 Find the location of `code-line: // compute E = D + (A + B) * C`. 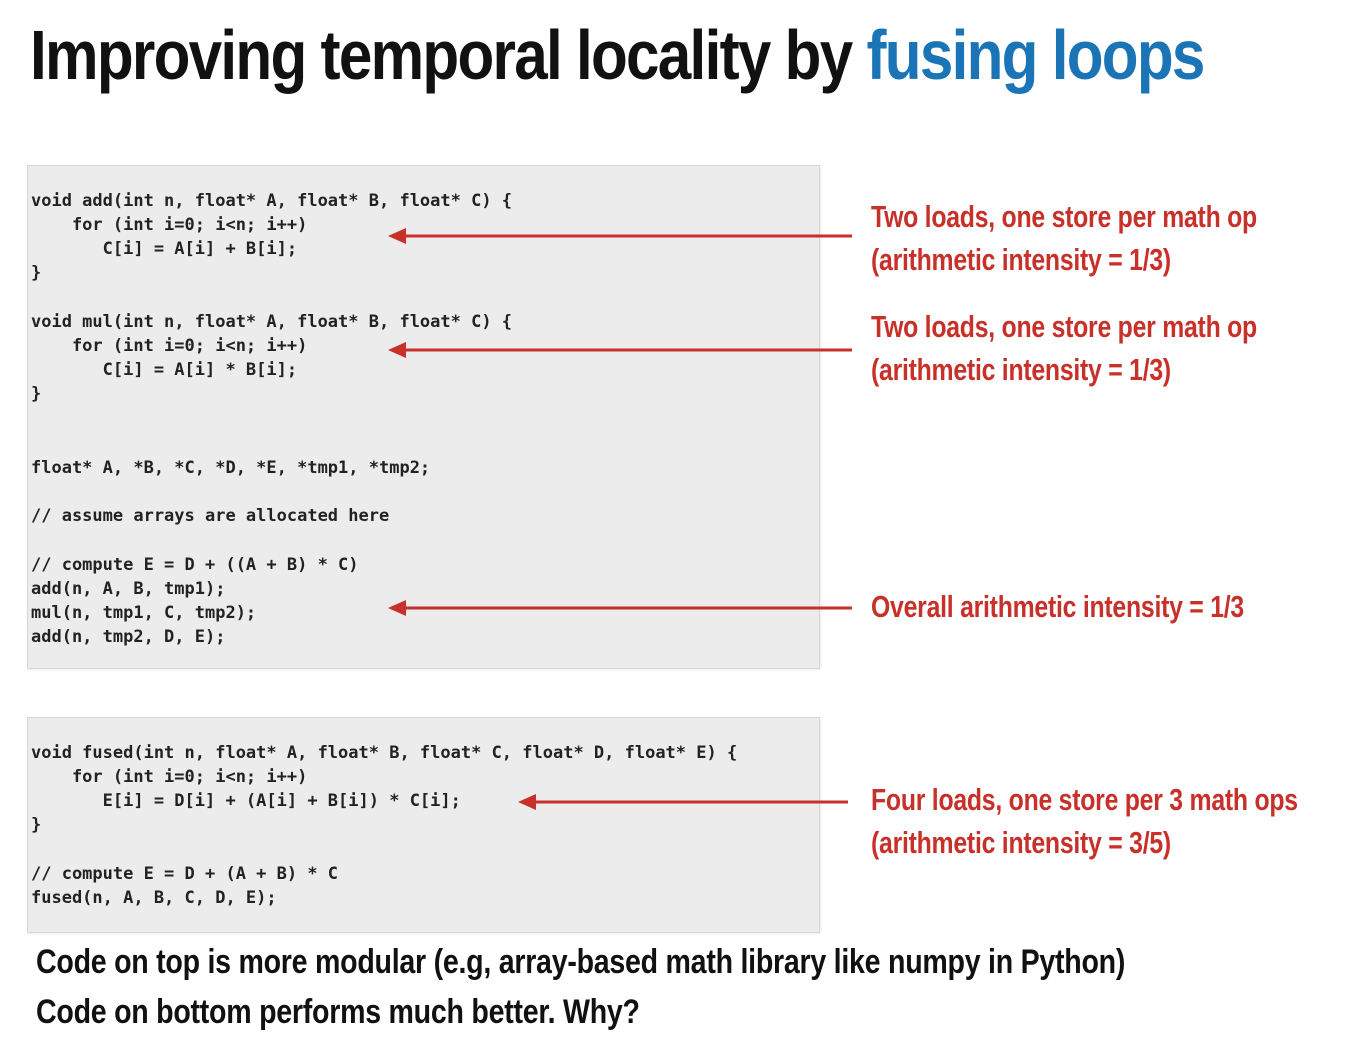

code-line: // compute E = D + (A + B) * C is located at coordinates (185, 874).